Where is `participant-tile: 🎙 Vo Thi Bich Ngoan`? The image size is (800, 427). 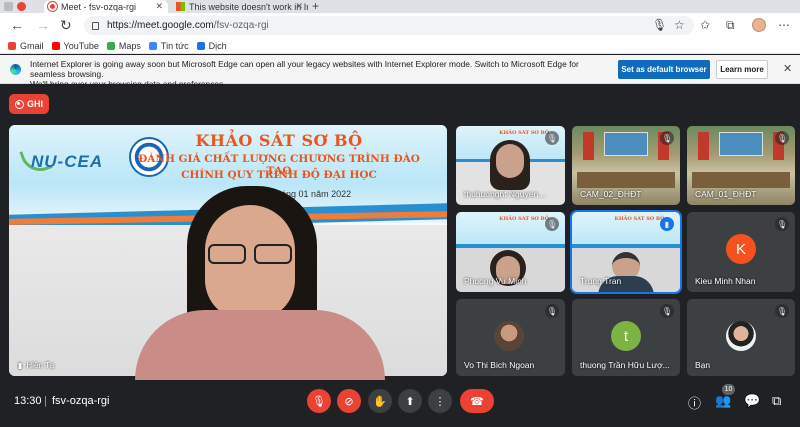
participant-tile: 🎙 Vo Thi Bich Ngoan is located at coordinates (510, 337).